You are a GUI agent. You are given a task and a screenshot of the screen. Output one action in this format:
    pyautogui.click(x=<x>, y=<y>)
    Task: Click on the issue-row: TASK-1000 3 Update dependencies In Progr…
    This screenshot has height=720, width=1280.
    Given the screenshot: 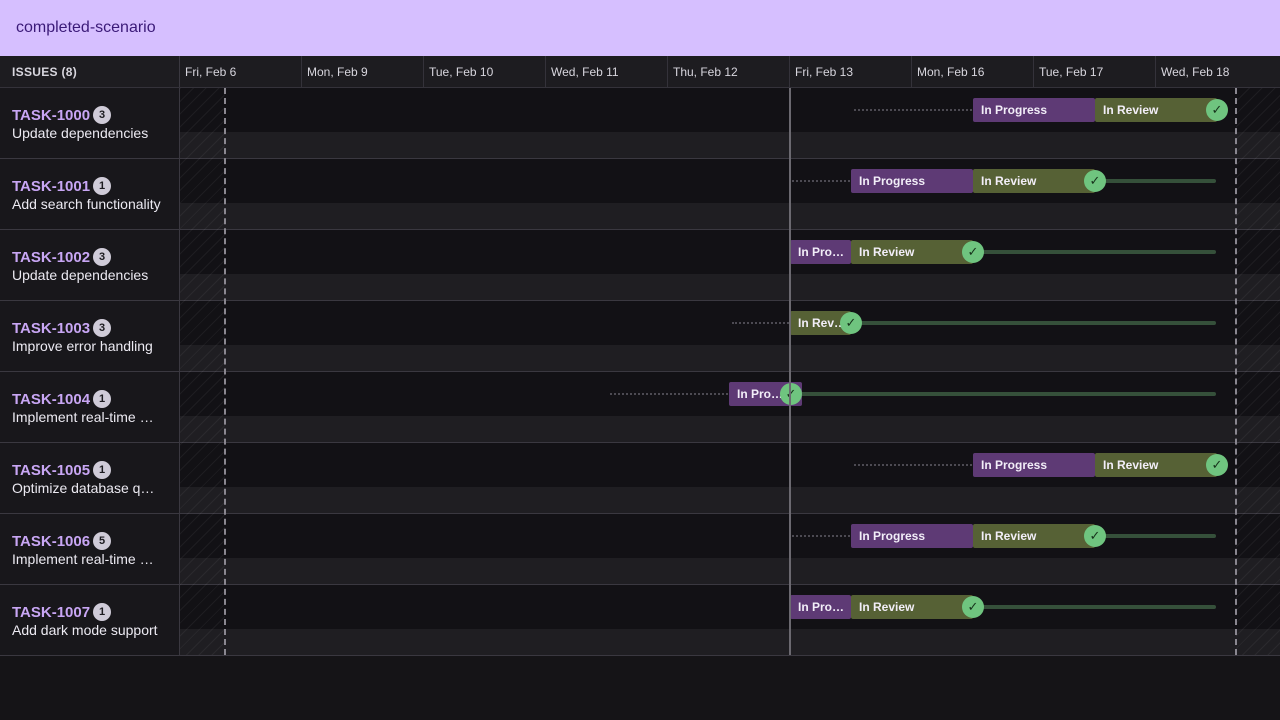 What is the action you would take?
    pyautogui.click(x=640, y=123)
    